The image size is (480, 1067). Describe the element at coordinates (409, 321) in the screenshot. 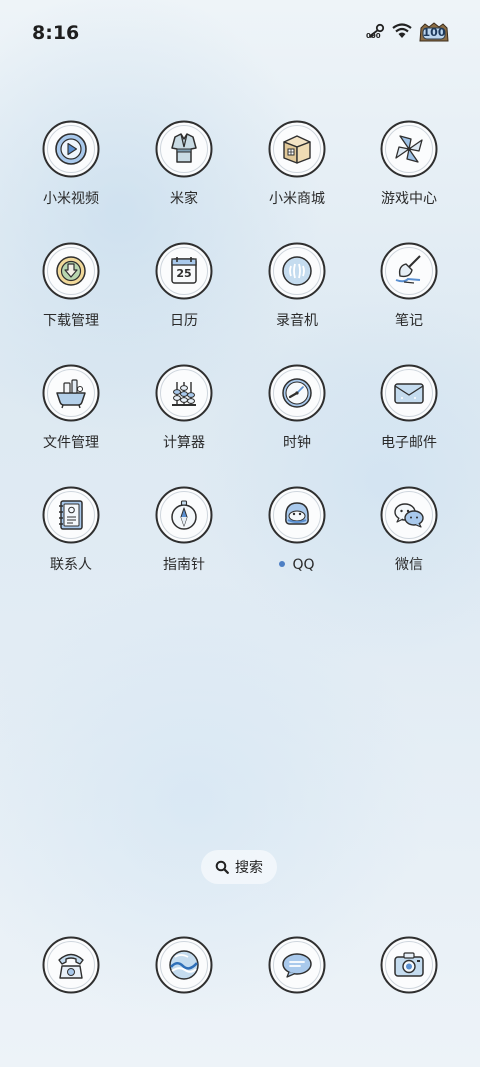

I see `app-label: 笔记` at that location.